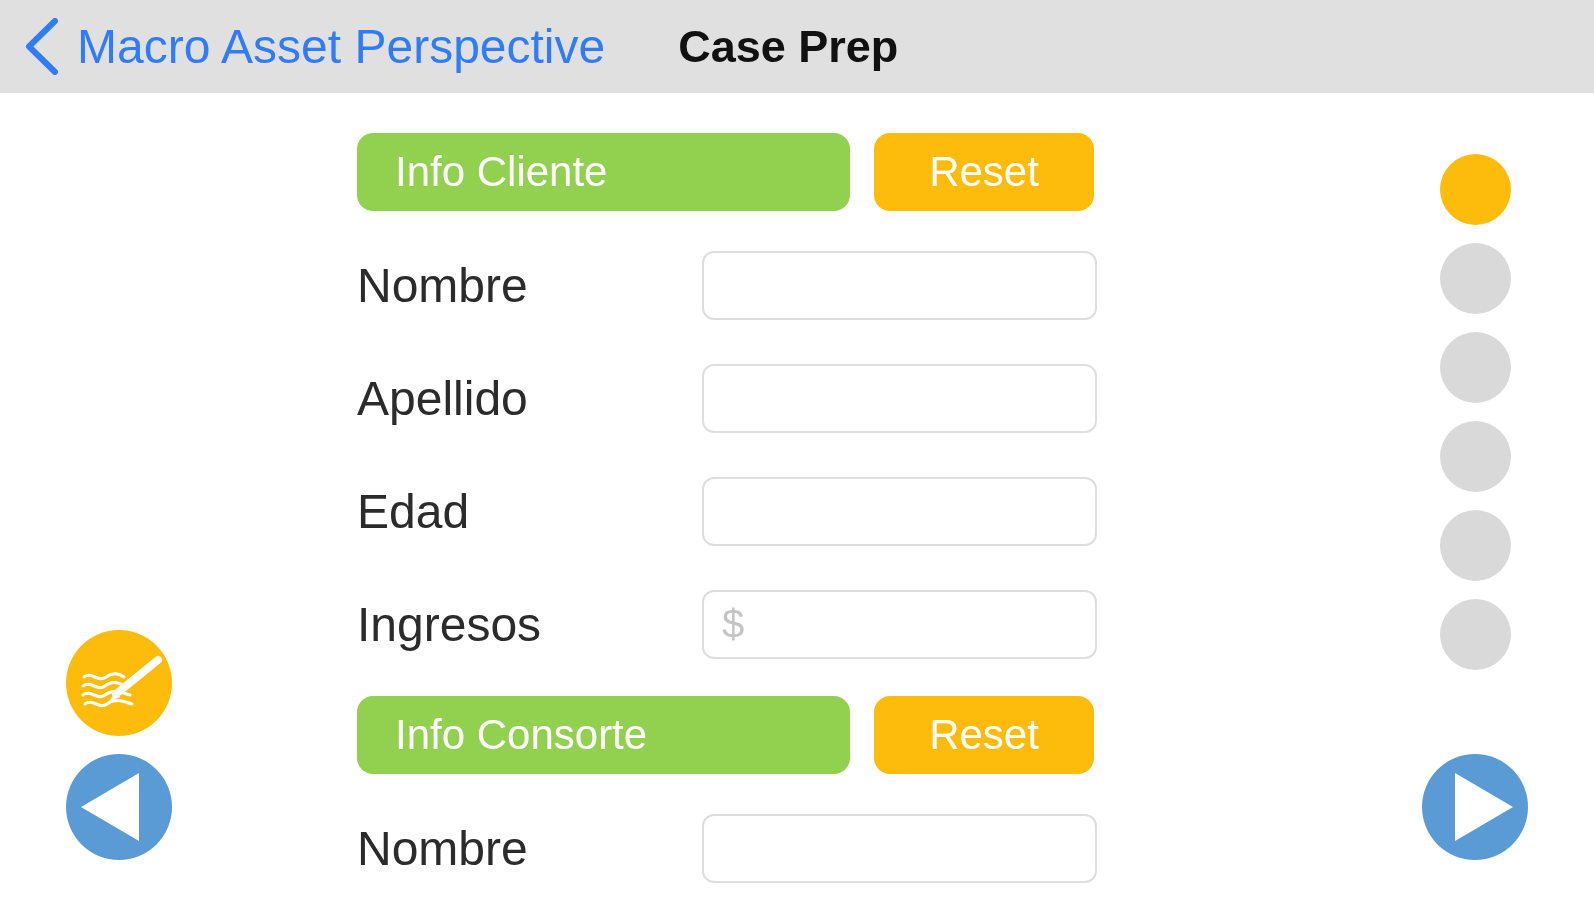 This screenshot has height=900, width=1594. What do you see at coordinates (603, 735) in the screenshot?
I see `section-header: Info Consorte` at bounding box center [603, 735].